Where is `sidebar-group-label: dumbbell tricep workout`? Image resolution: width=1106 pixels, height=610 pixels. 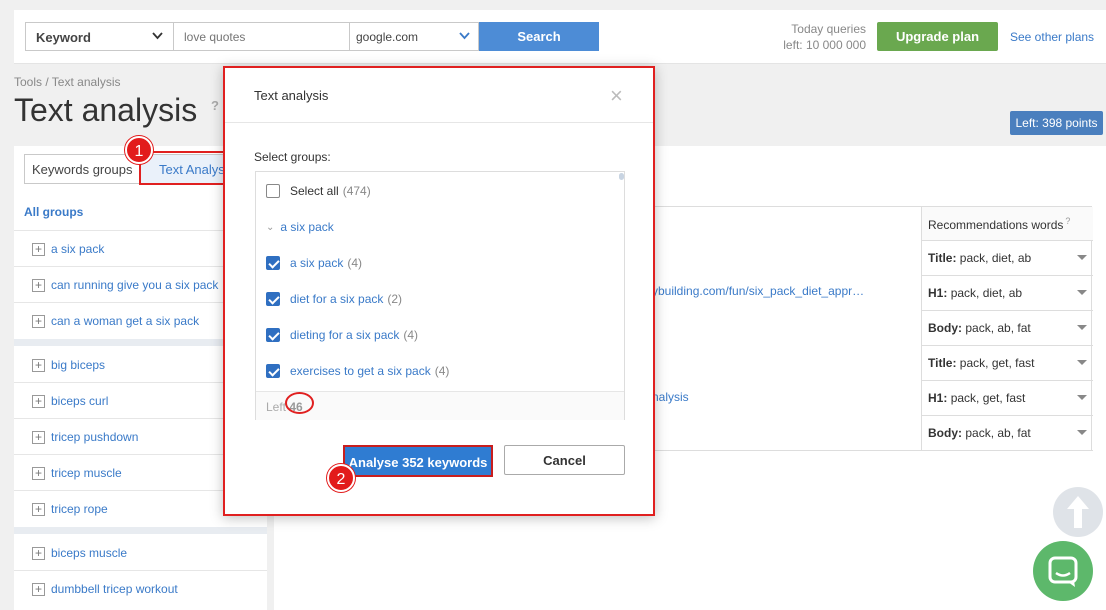
sidebar-group-label: dumbbell tricep workout is located at coordinates (114, 589).